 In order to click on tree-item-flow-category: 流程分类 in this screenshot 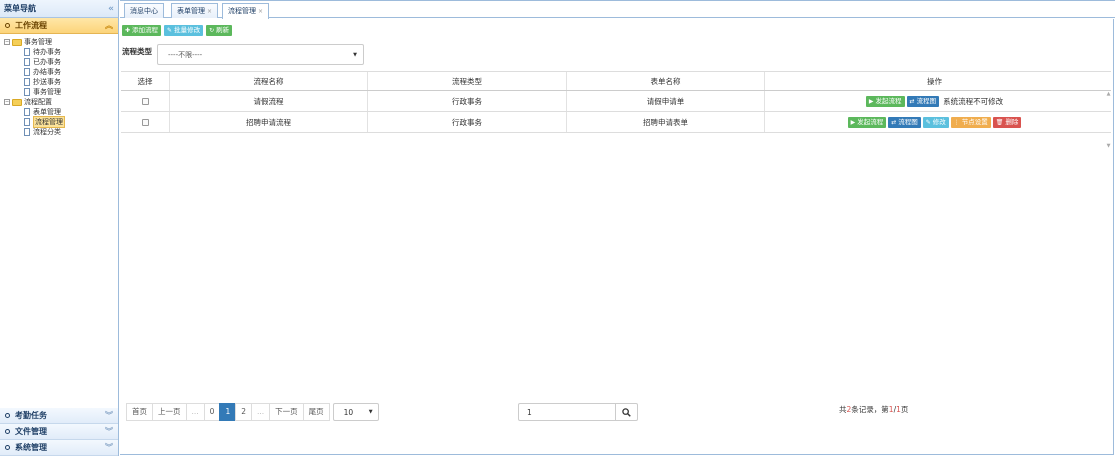, I will do `click(61, 132)`.